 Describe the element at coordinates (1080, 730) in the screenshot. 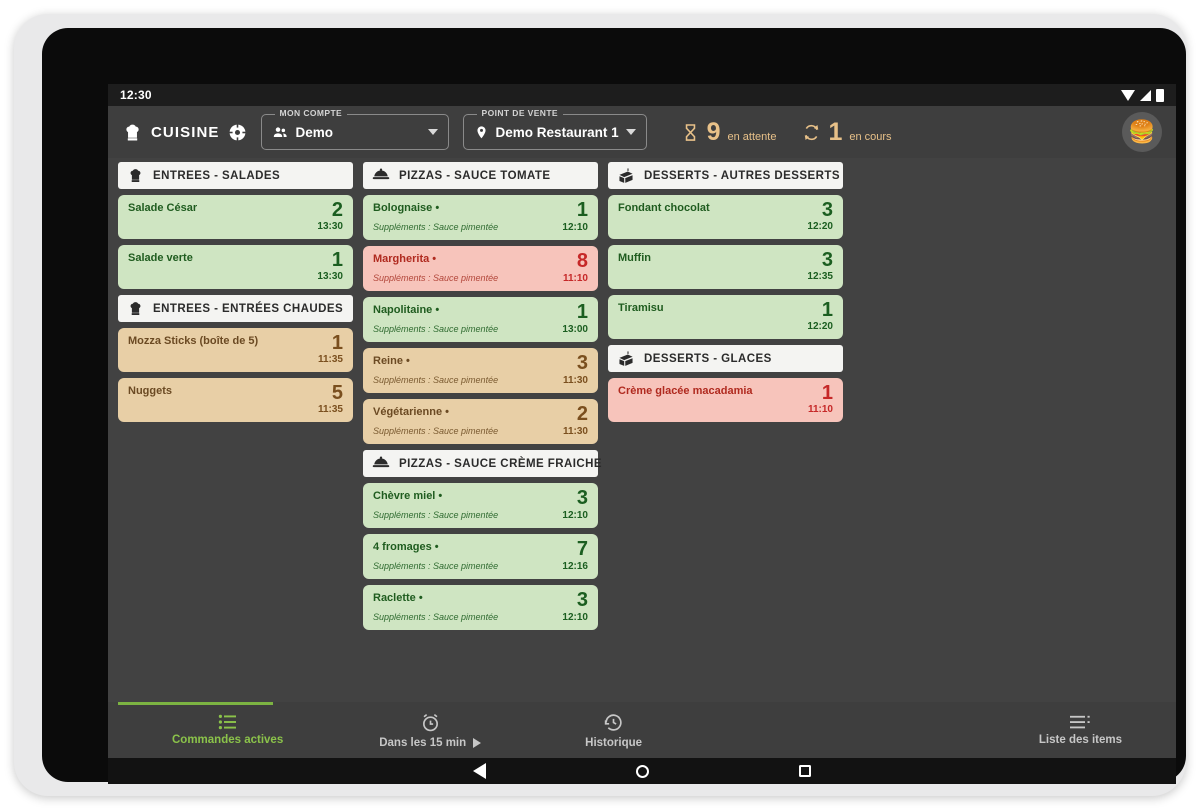

I see `nav-liste-des-items: Liste des items` at that location.